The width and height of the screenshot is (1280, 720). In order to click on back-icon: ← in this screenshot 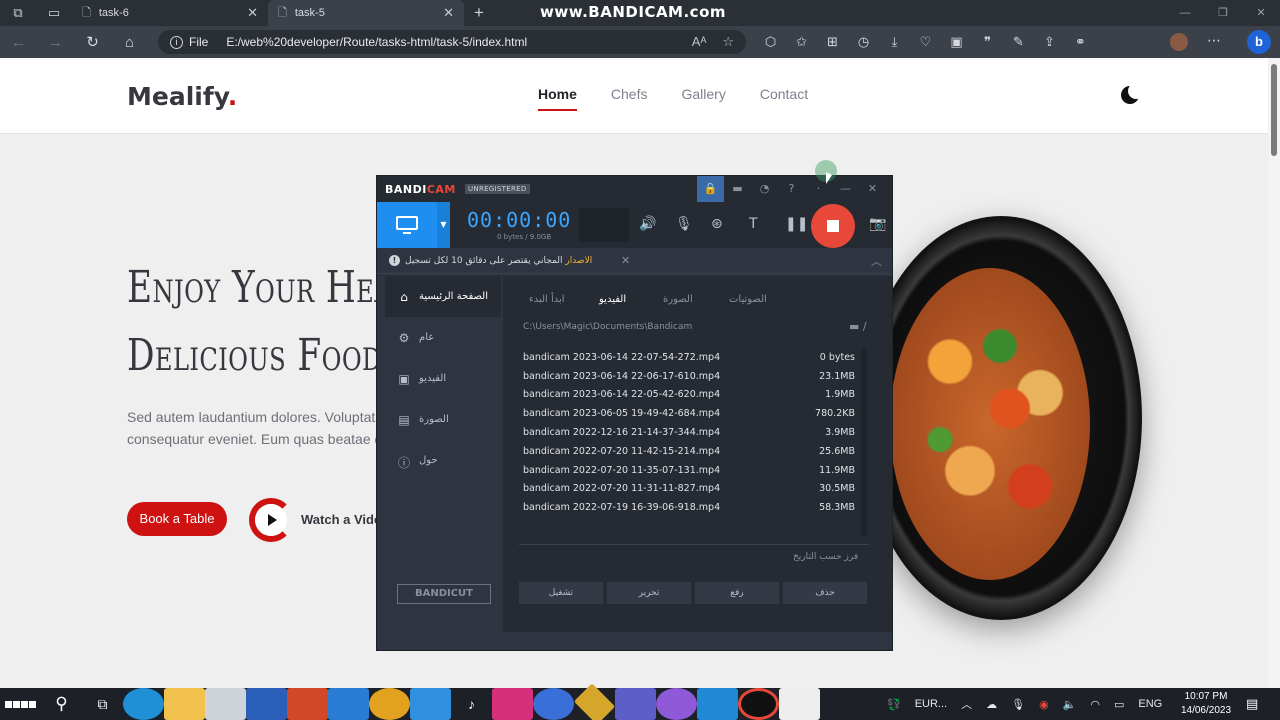, I will do `click(18, 42)`.